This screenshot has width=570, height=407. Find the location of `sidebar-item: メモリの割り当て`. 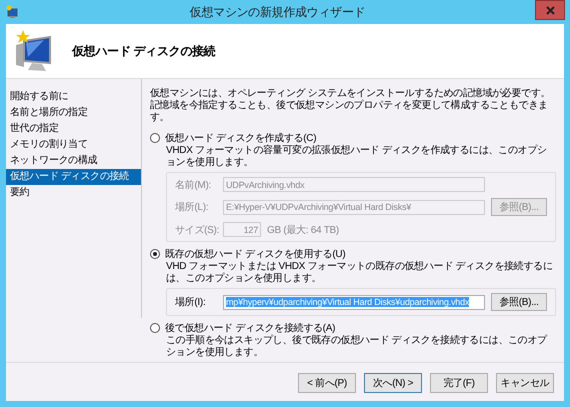

sidebar-item: メモリの割り当て is located at coordinates (73, 145).